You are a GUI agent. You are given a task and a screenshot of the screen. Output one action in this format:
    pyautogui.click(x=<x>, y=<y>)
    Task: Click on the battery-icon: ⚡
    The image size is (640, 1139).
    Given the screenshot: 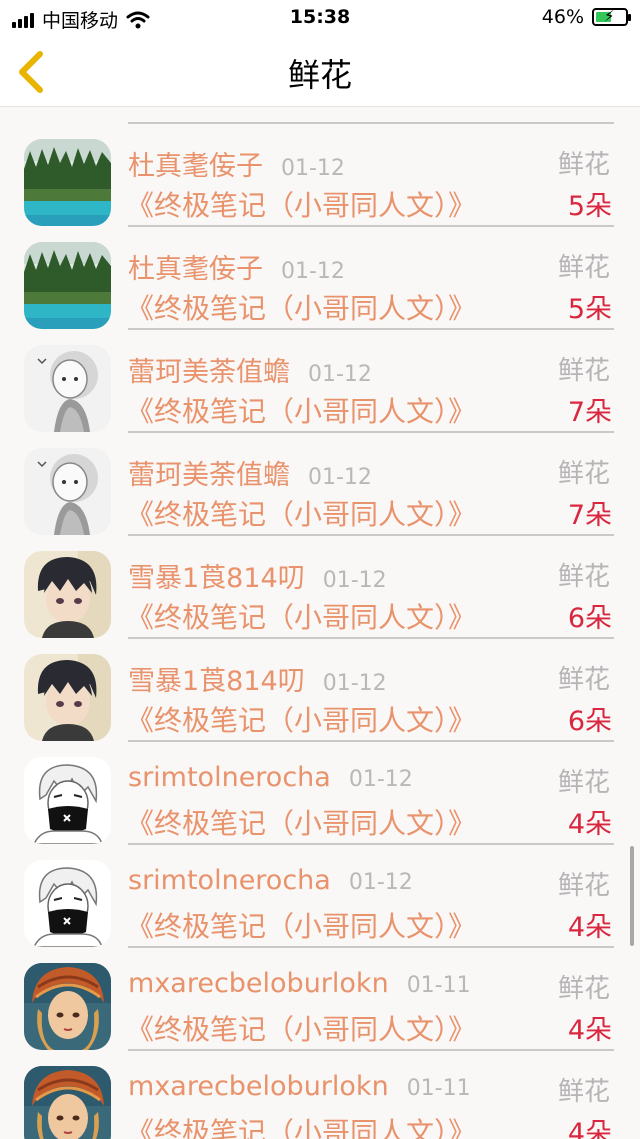 What is the action you would take?
    pyautogui.click(x=611, y=16)
    